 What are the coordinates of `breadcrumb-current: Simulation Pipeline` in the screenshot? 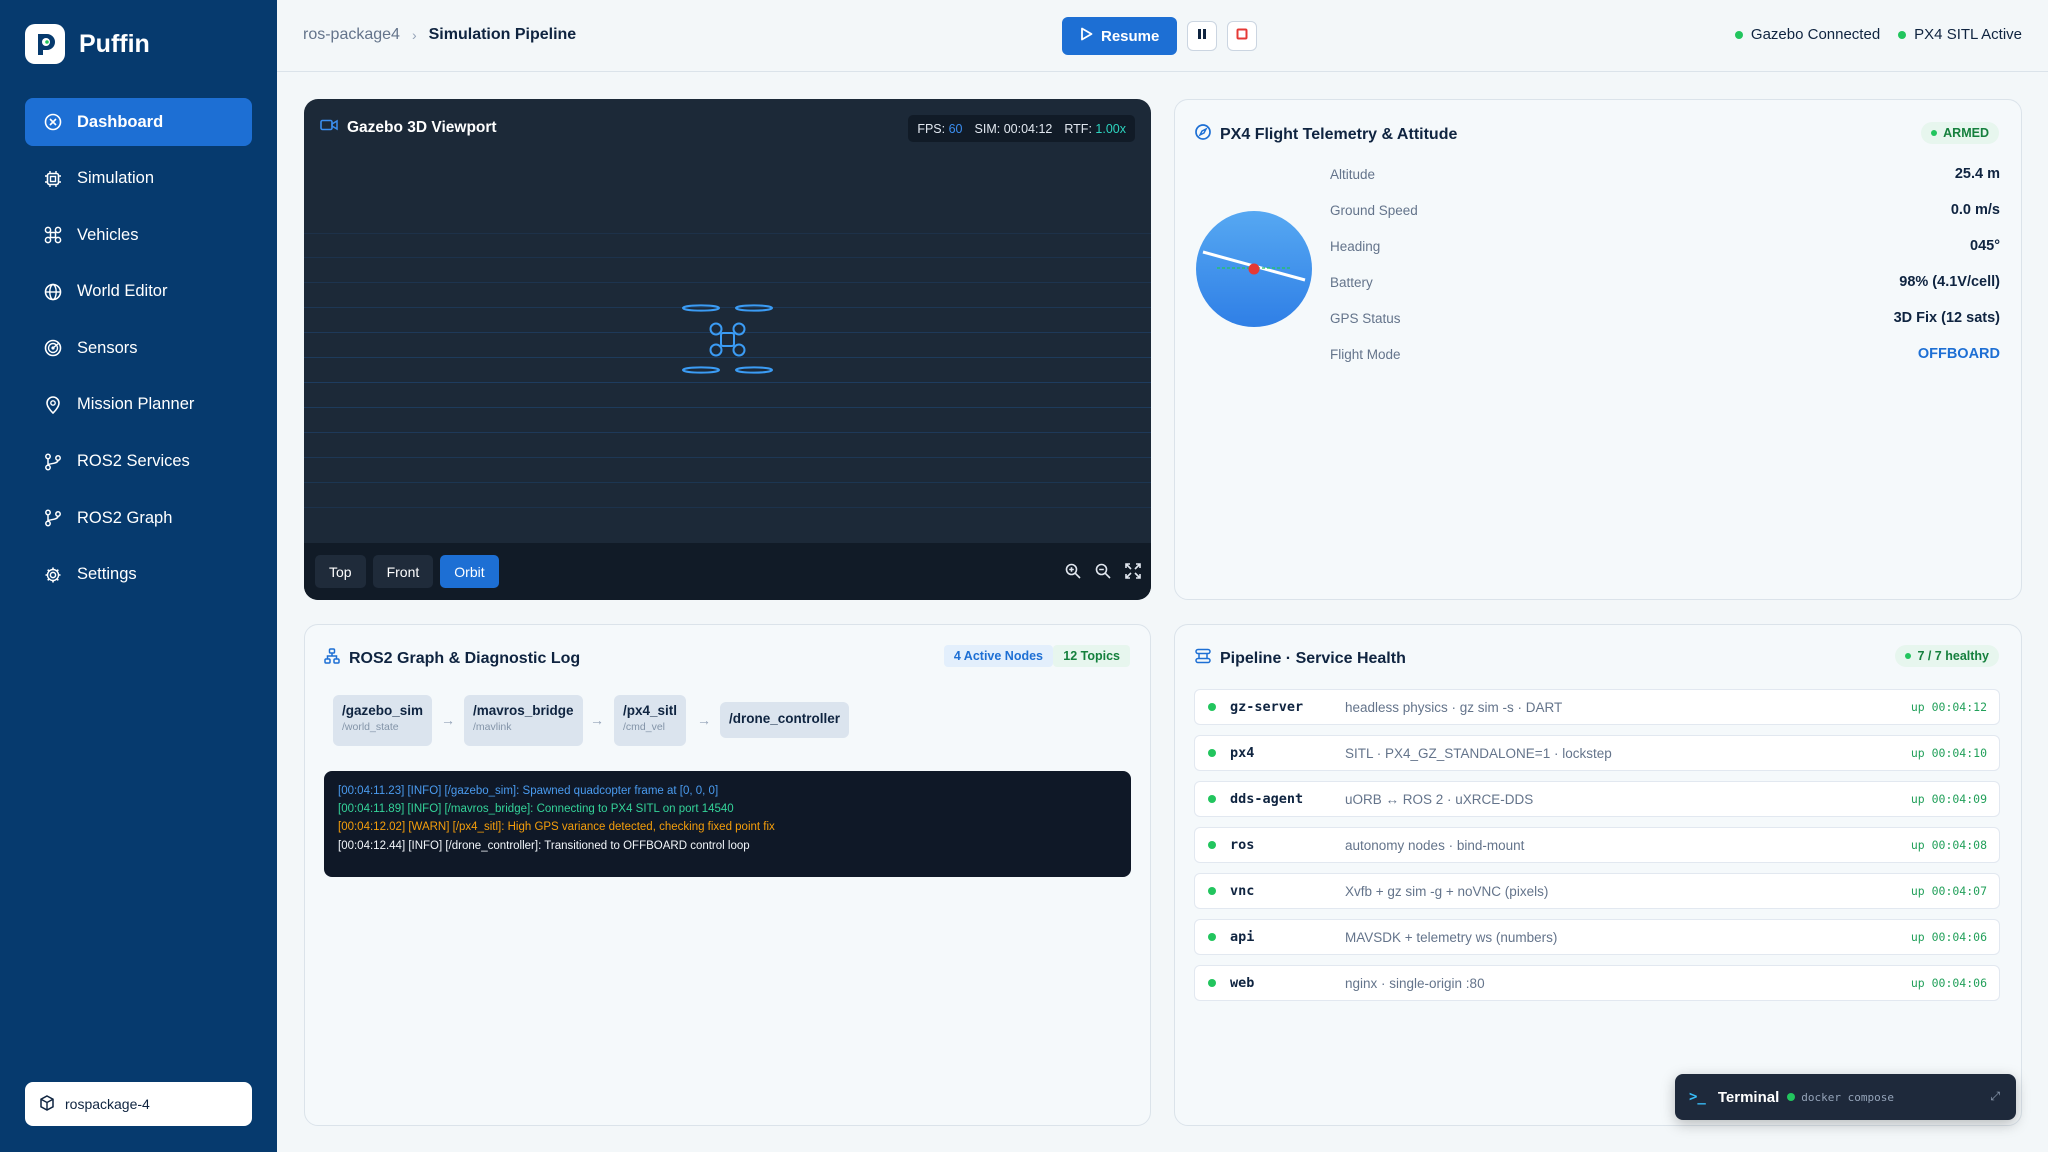 It's located at (502, 34).